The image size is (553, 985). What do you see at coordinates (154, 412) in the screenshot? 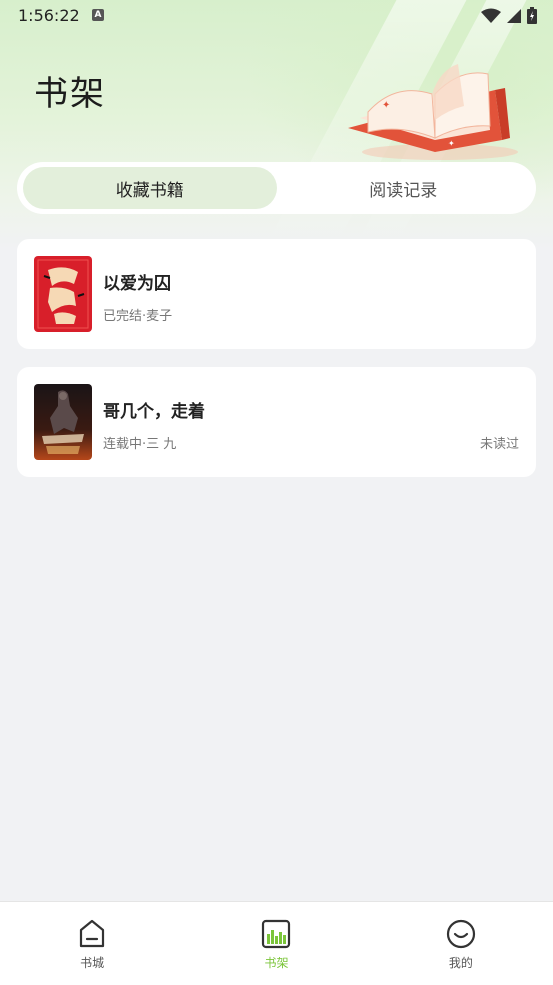
I see `book-title: 哥几个，走着` at bounding box center [154, 412].